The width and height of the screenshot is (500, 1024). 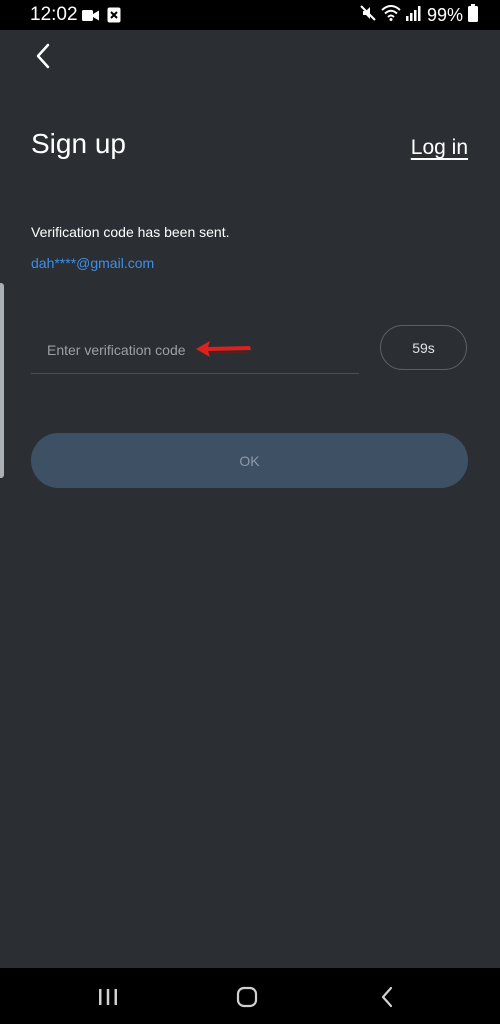 What do you see at coordinates (93, 263) in the screenshot?
I see `masked-email: dah****@gmail.com` at bounding box center [93, 263].